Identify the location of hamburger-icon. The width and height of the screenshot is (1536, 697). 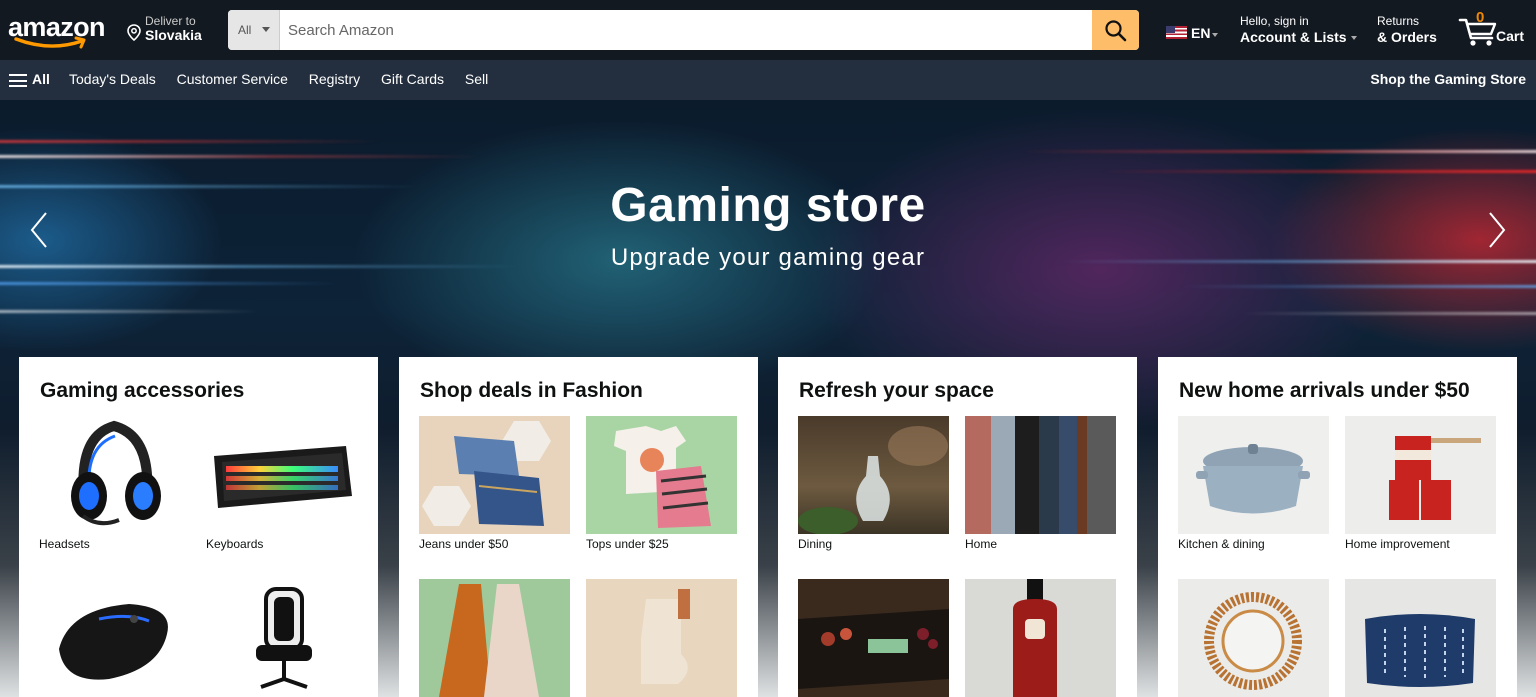
(18, 80).